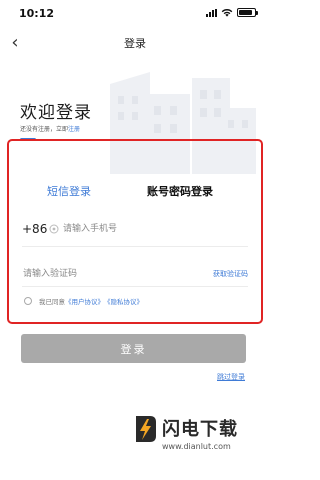 The width and height of the screenshot is (320, 480). What do you see at coordinates (135, 13) in the screenshot?
I see `status-bar: 10:12` at bounding box center [135, 13].